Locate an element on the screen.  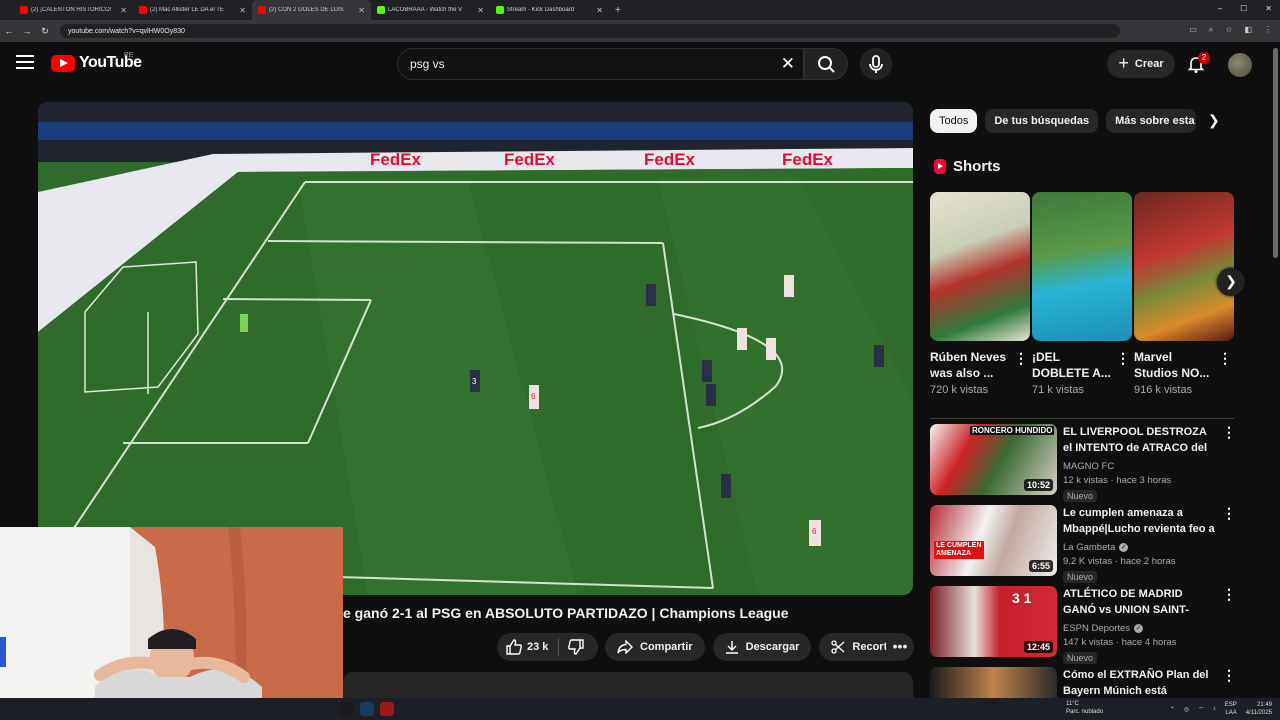
hamburger-menu-icon is located at coordinates (25, 62).